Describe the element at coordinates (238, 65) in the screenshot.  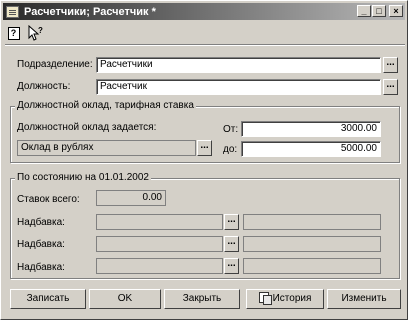
I see `department-field: Расчетчики` at that location.